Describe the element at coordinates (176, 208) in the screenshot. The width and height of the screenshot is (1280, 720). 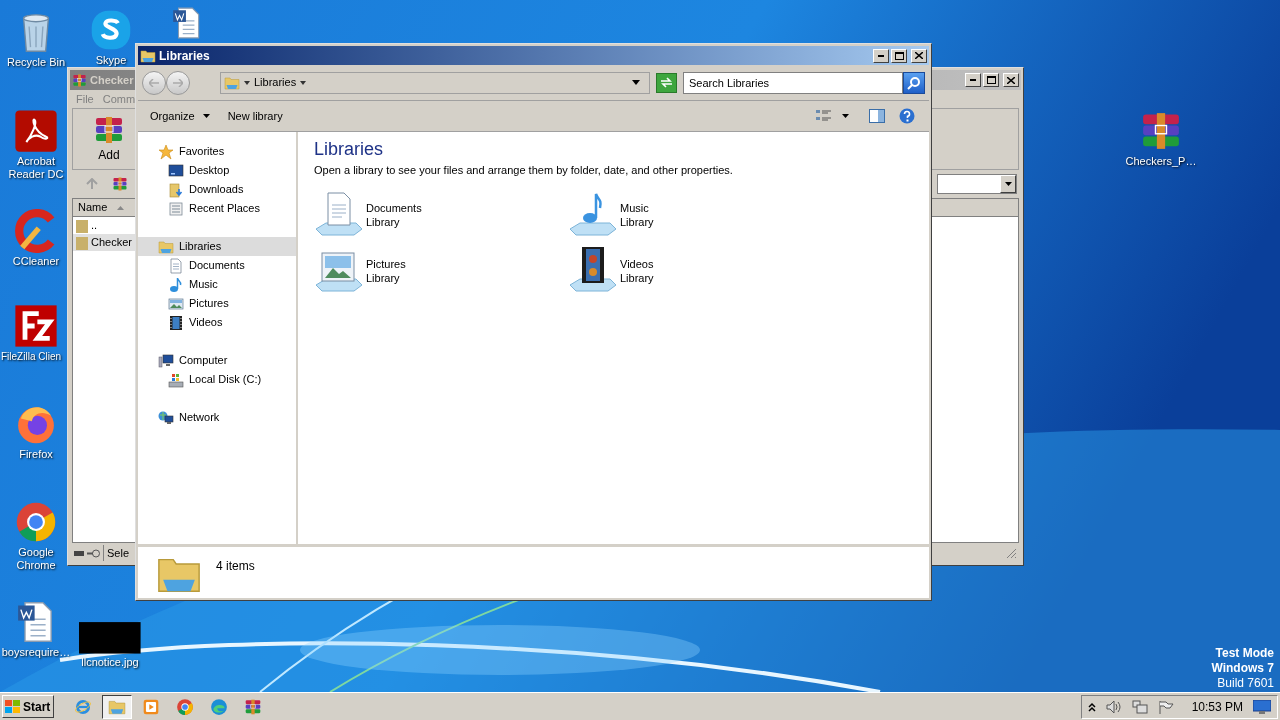
I see `recent-places-icon` at that location.